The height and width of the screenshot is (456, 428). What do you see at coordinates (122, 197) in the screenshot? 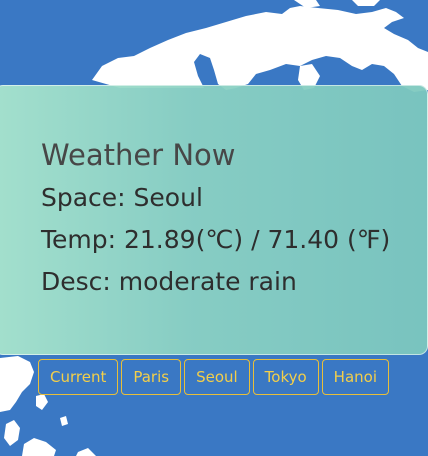
I see `location-text: Space: Seoul` at bounding box center [122, 197].